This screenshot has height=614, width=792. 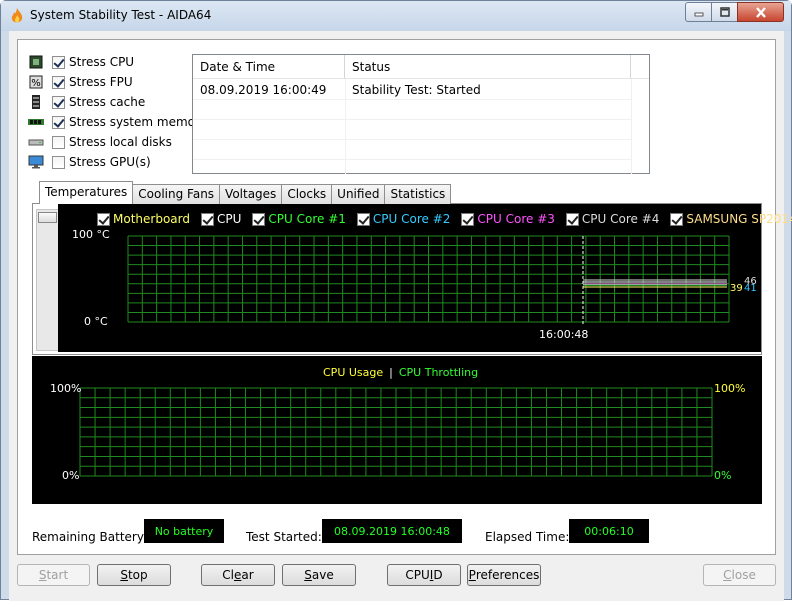 I want to click on tab-statistics: Statistics, so click(x=418, y=194).